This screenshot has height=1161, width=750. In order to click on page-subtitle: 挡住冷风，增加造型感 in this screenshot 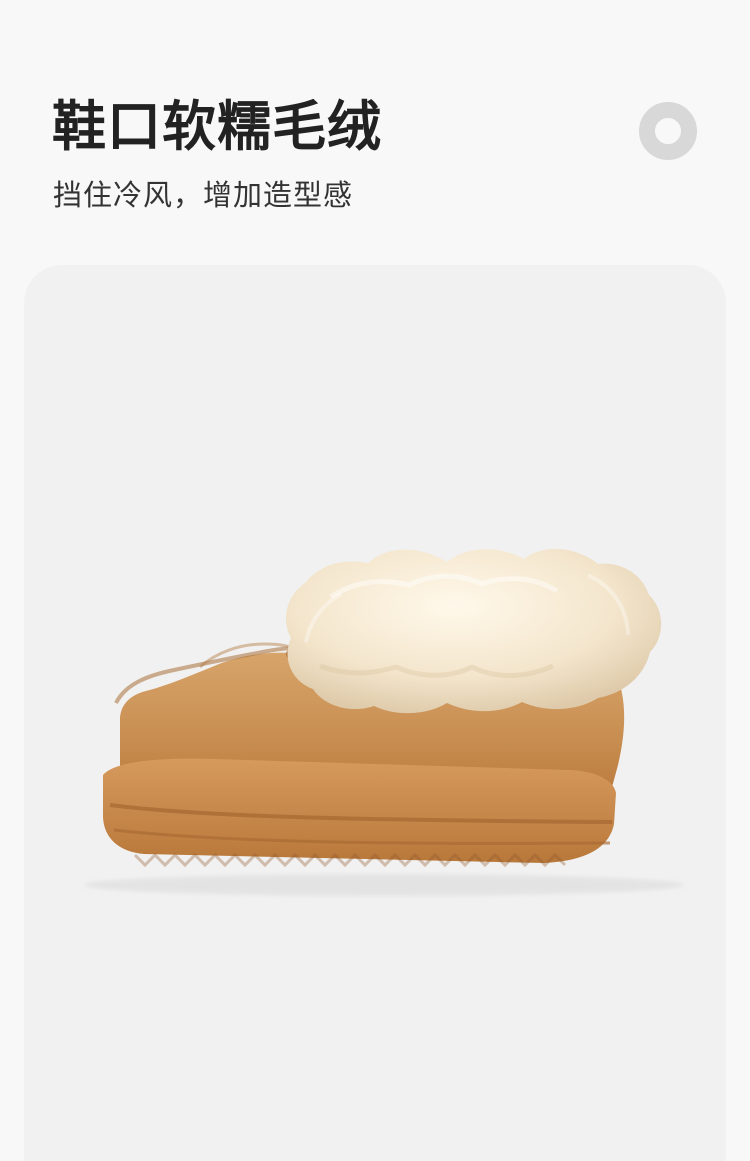, I will do `click(203, 195)`.